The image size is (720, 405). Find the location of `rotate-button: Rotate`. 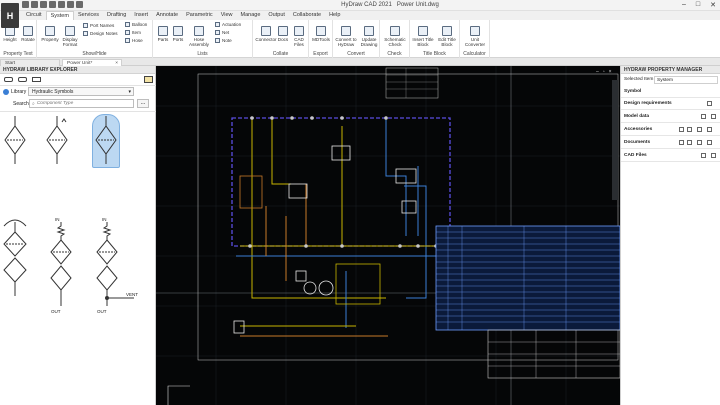

rotate-button: Rotate is located at coordinates (28, 34).